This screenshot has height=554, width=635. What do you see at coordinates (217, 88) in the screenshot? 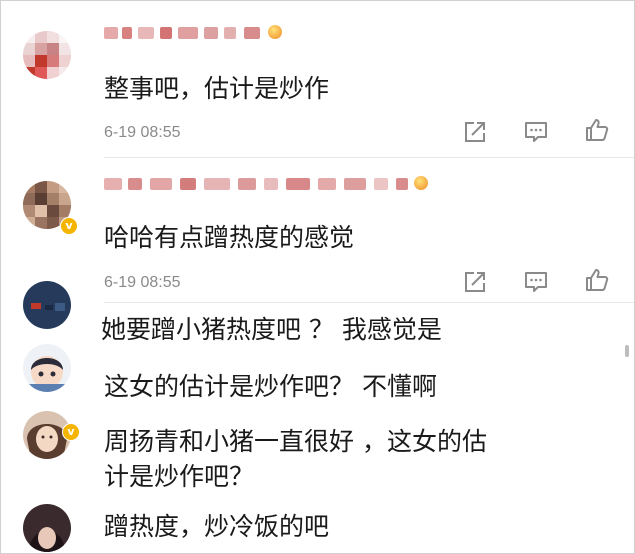
I see `comment-text: 整事吧，估计是炒作` at bounding box center [217, 88].